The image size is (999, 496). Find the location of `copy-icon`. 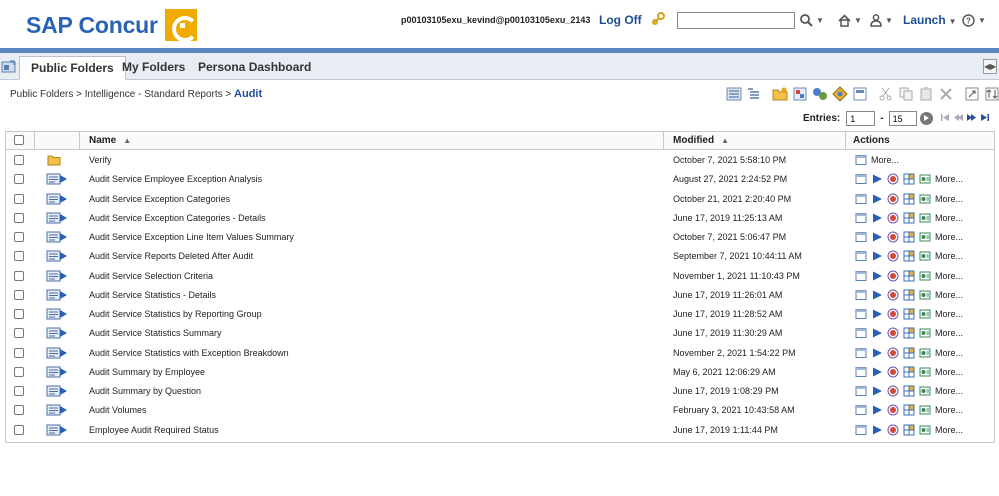

copy-icon is located at coordinates (906, 94).